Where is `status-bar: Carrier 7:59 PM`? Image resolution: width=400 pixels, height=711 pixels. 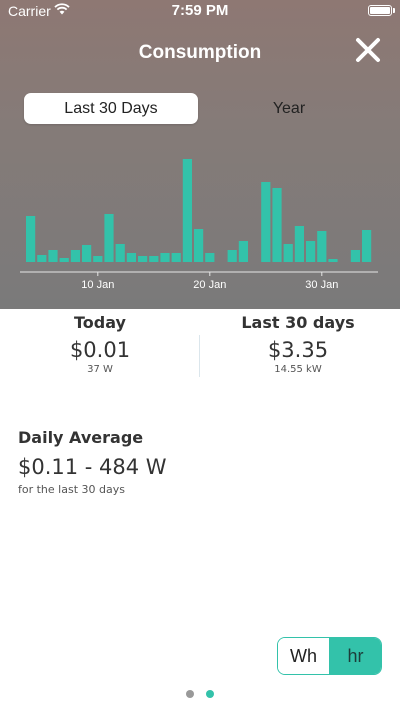 status-bar: Carrier 7:59 PM is located at coordinates (200, 11).